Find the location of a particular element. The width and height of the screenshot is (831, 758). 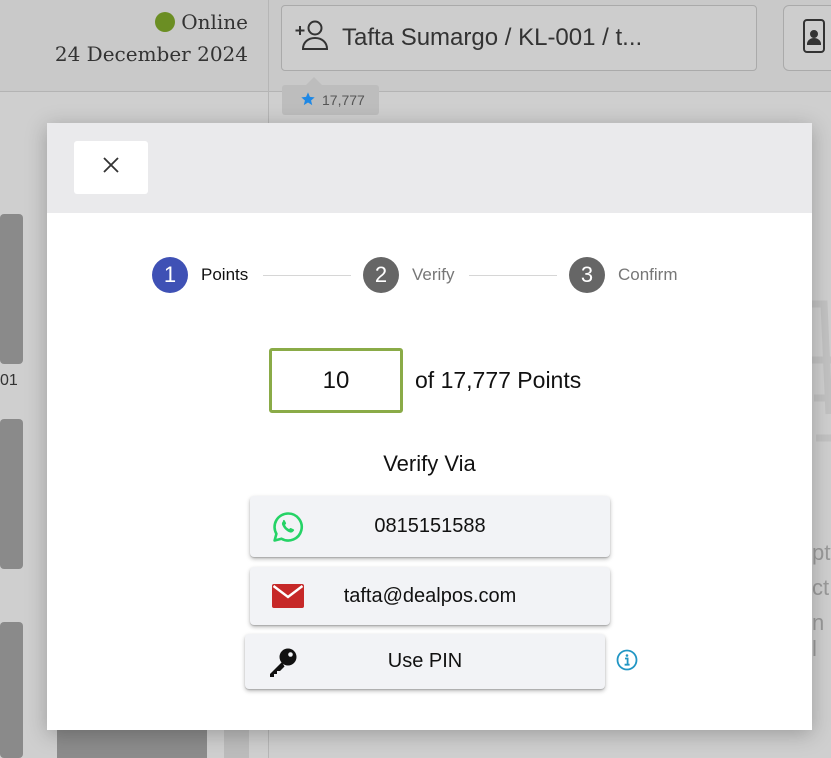

status-label: Online is located at coordinates (214, 22).